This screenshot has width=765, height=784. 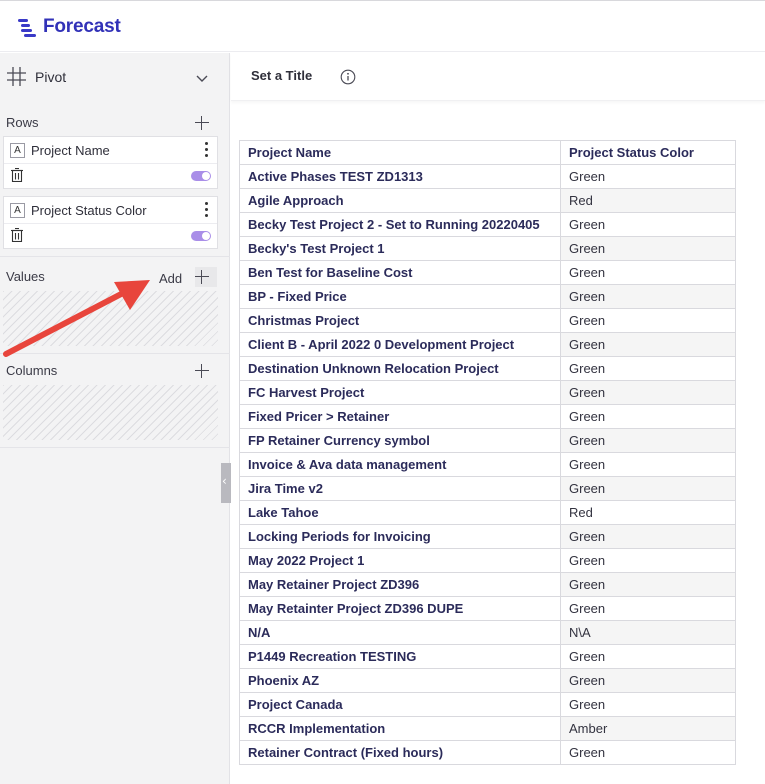 I want to click on project-name-cell: FC Harvest Project, so click(x=400, y=392).